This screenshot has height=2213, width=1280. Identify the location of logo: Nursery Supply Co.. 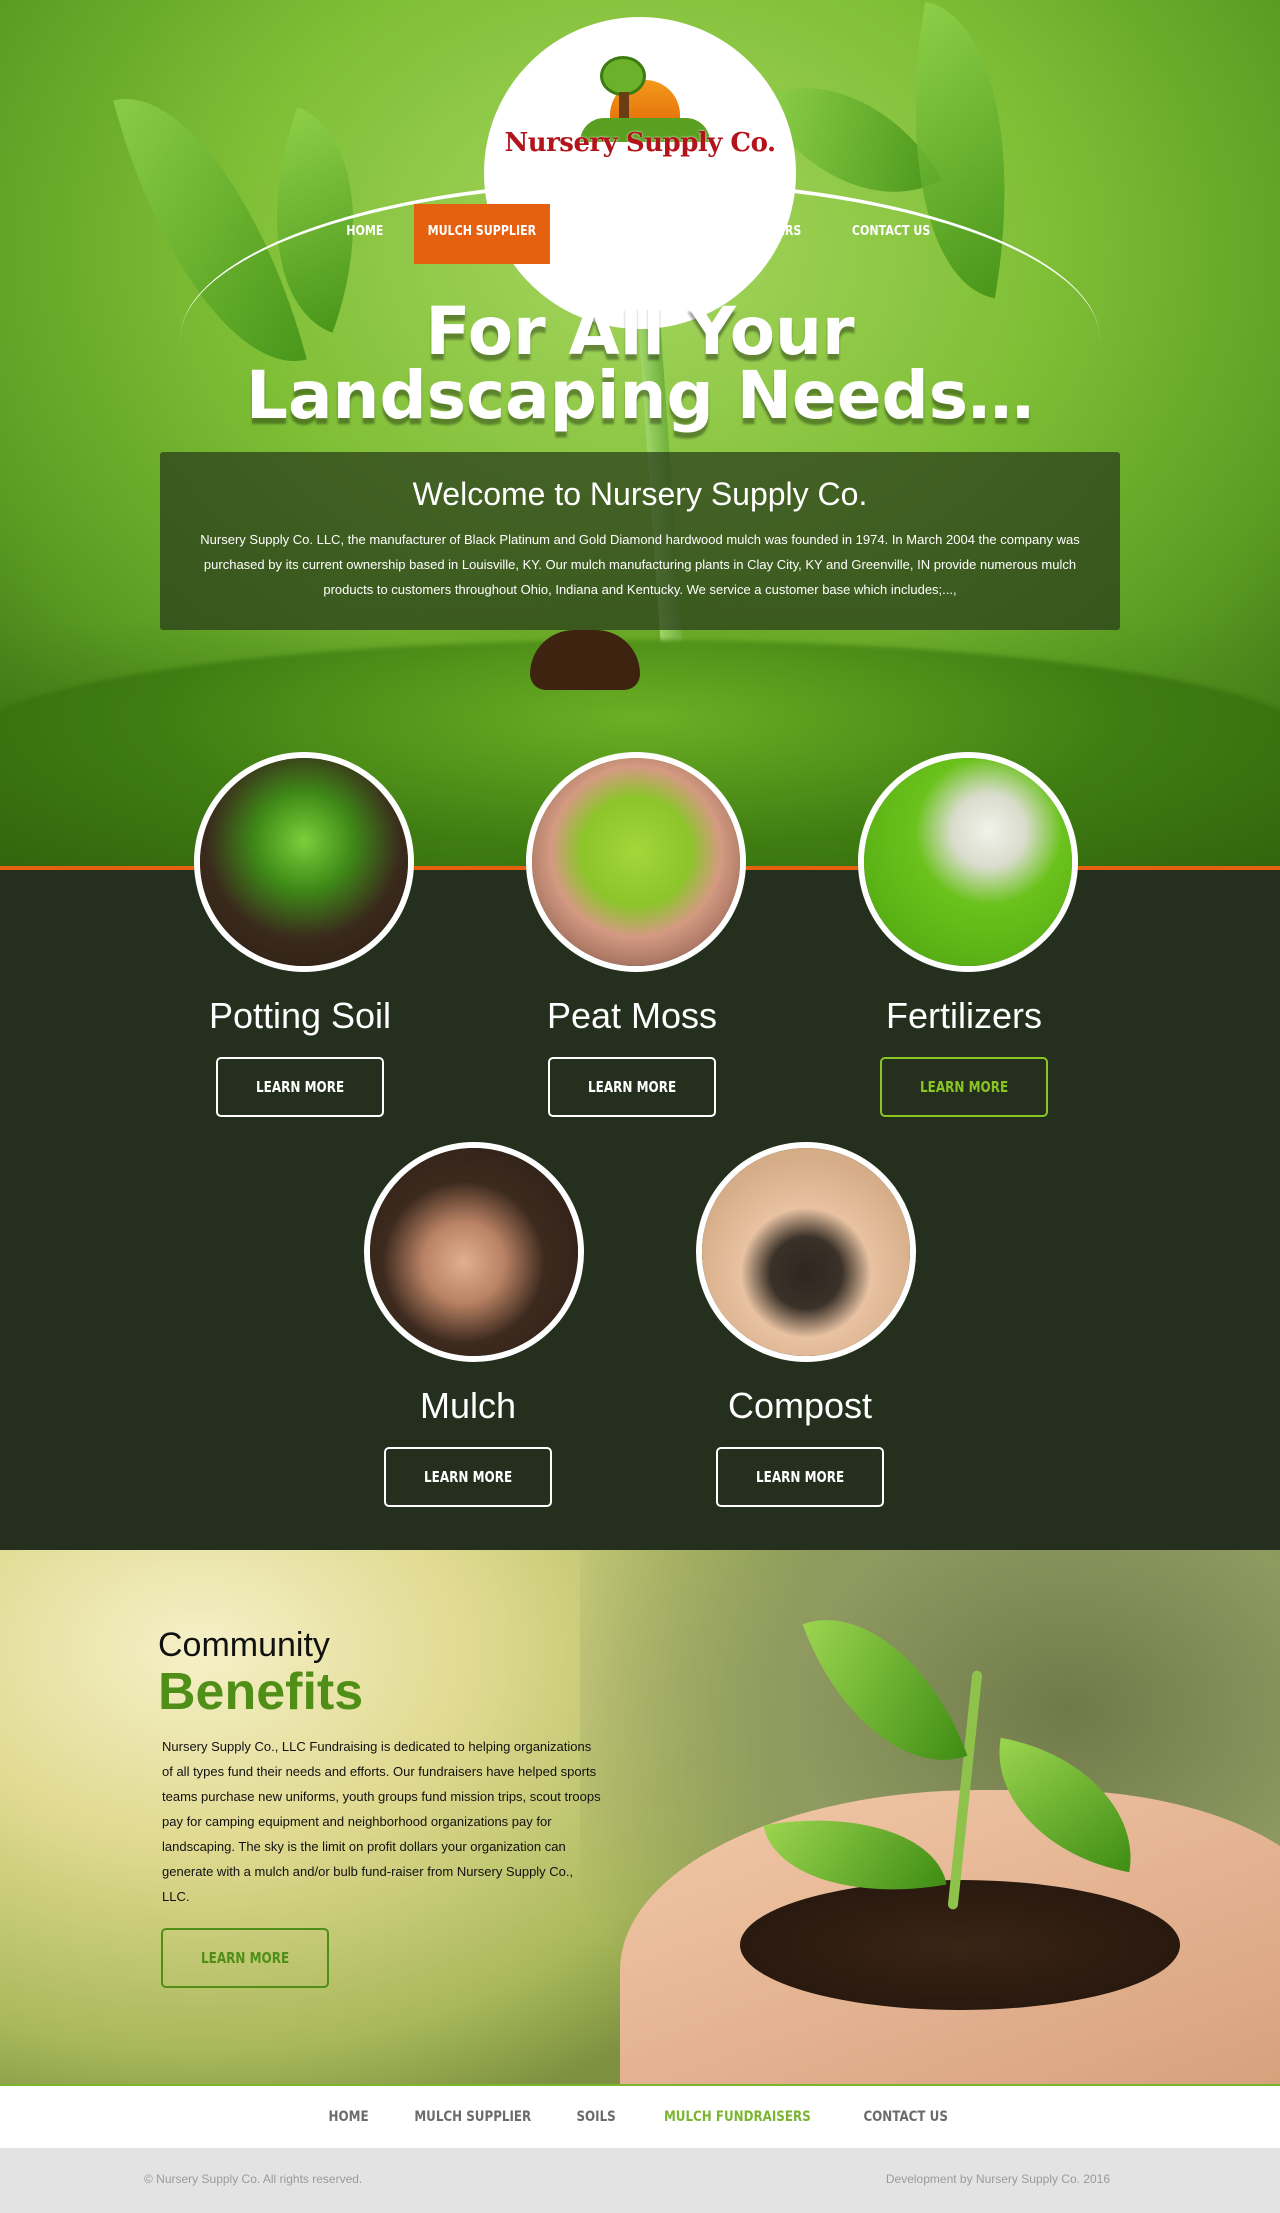
(640, 143).